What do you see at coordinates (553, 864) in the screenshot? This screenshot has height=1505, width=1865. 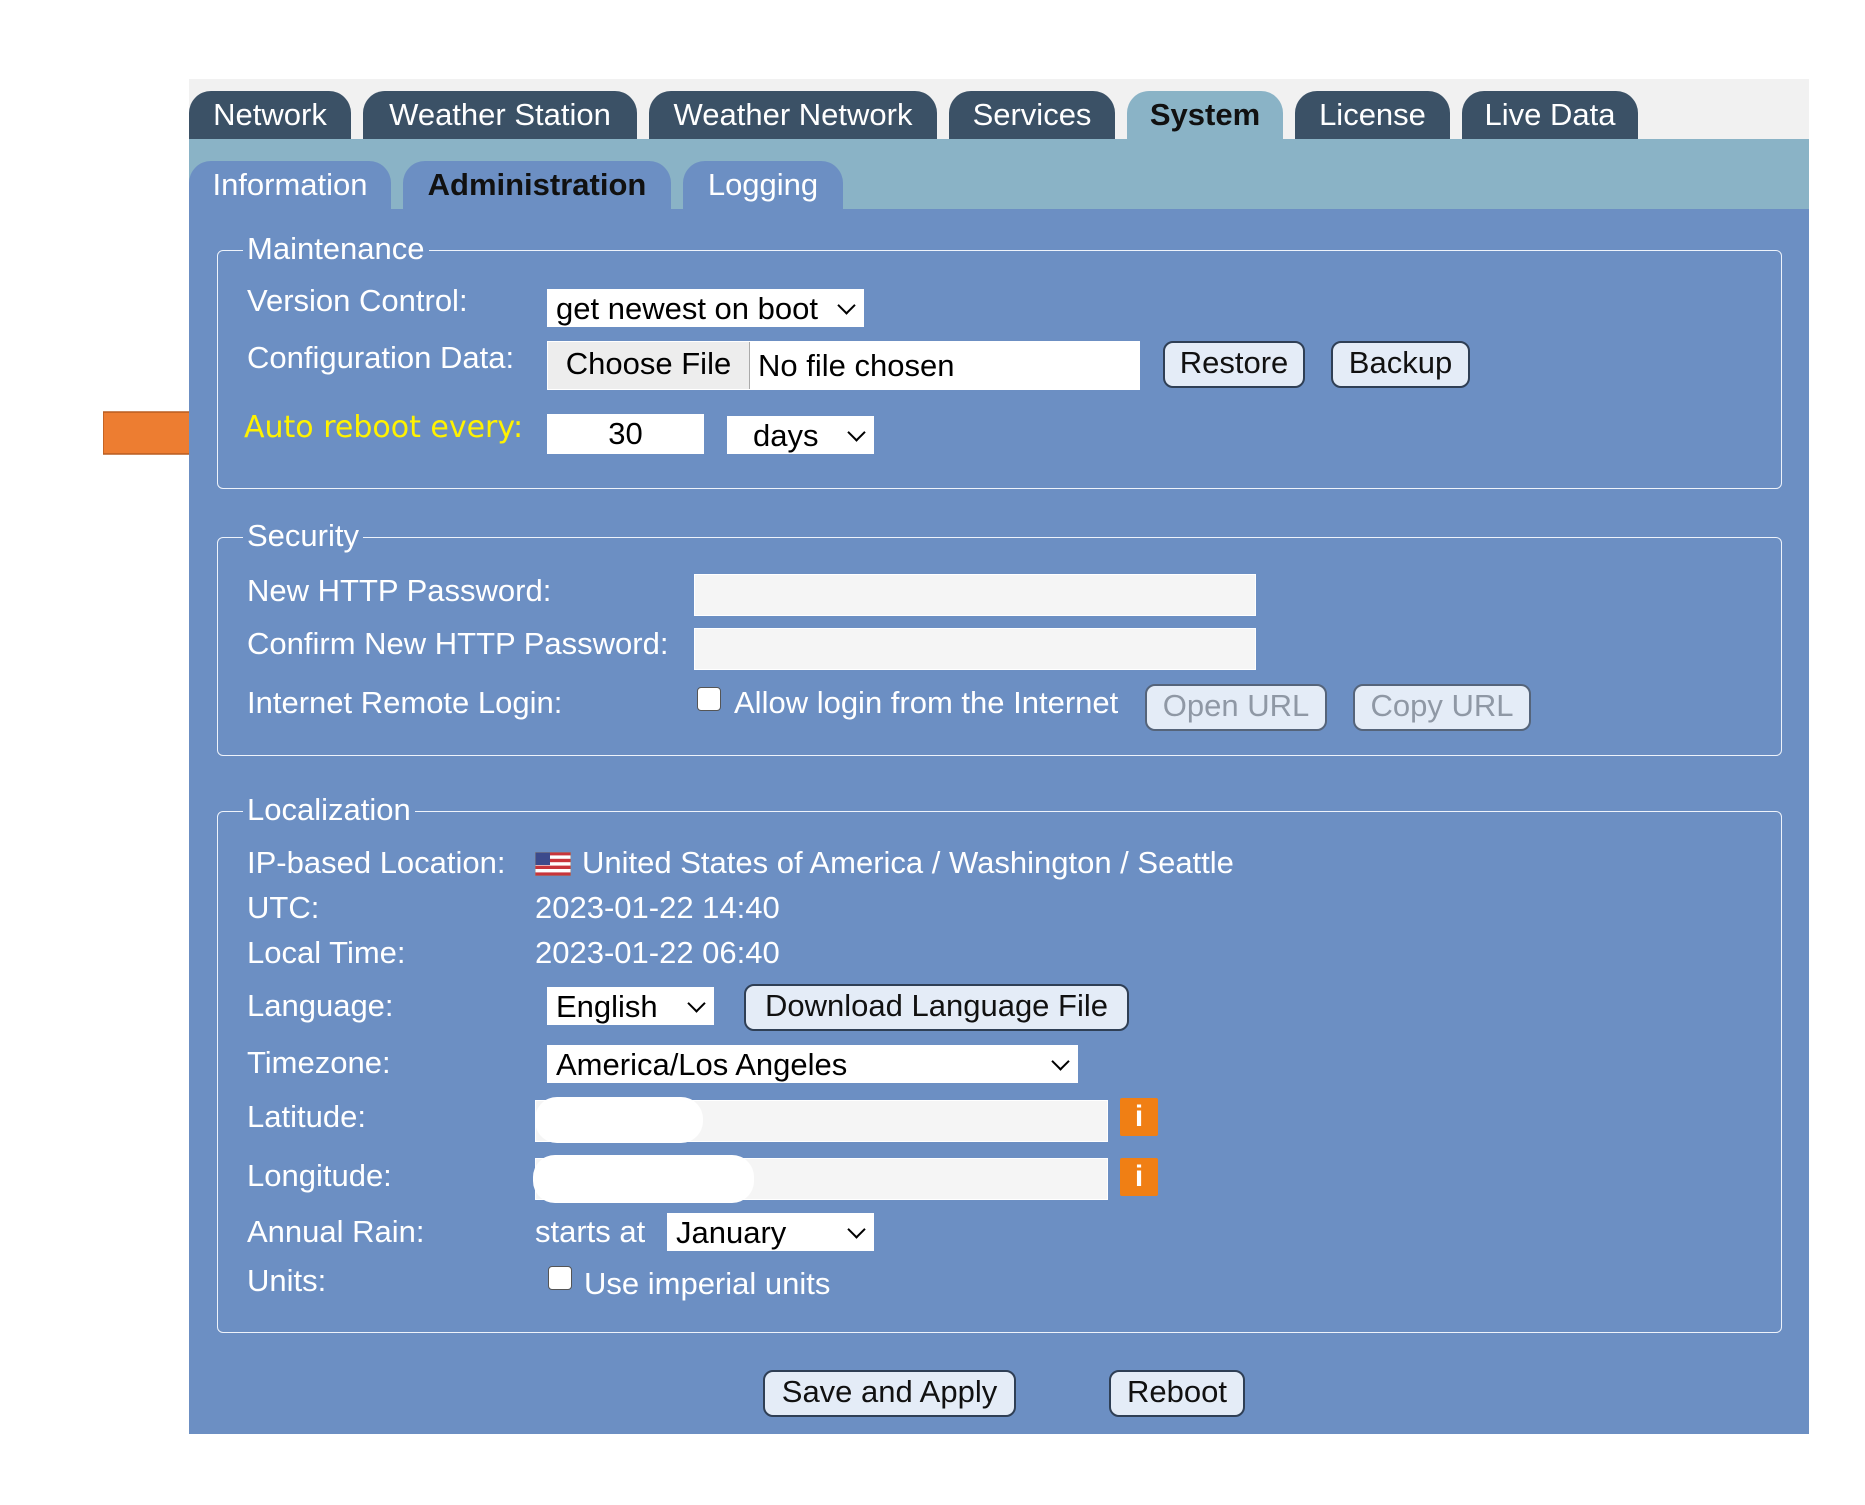 I see `us-flag-icon` at bounding box center [553, 864].